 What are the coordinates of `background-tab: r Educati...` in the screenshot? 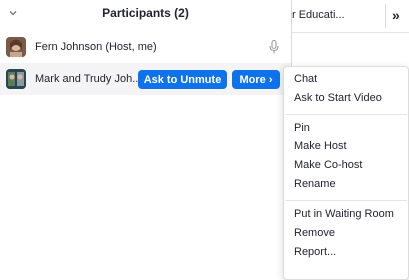 It's located at (339, 15).